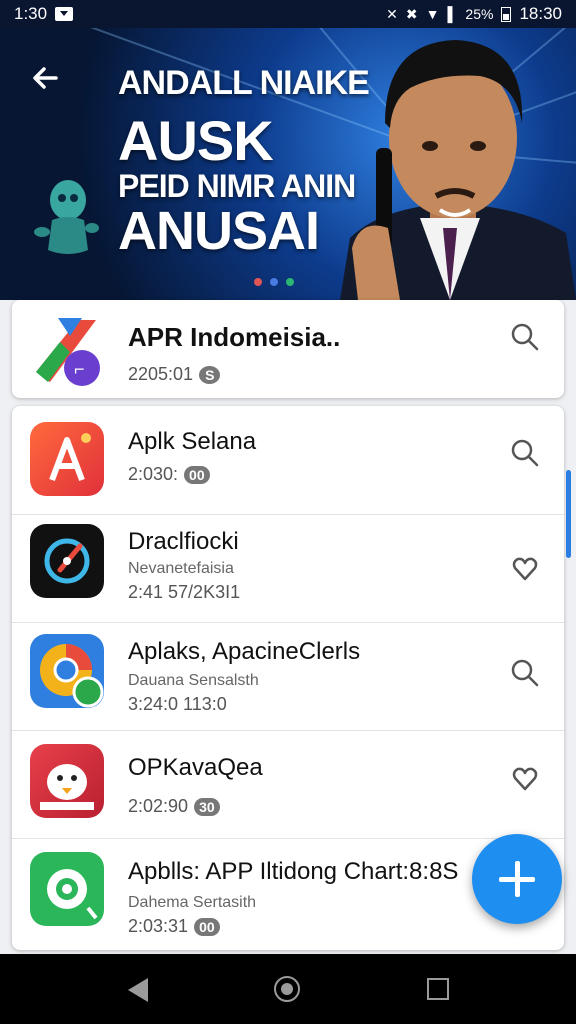 The height and width of the screenshot is (1024, 576). I want to click on app-title: Aplk Selana, so click(192, 441).